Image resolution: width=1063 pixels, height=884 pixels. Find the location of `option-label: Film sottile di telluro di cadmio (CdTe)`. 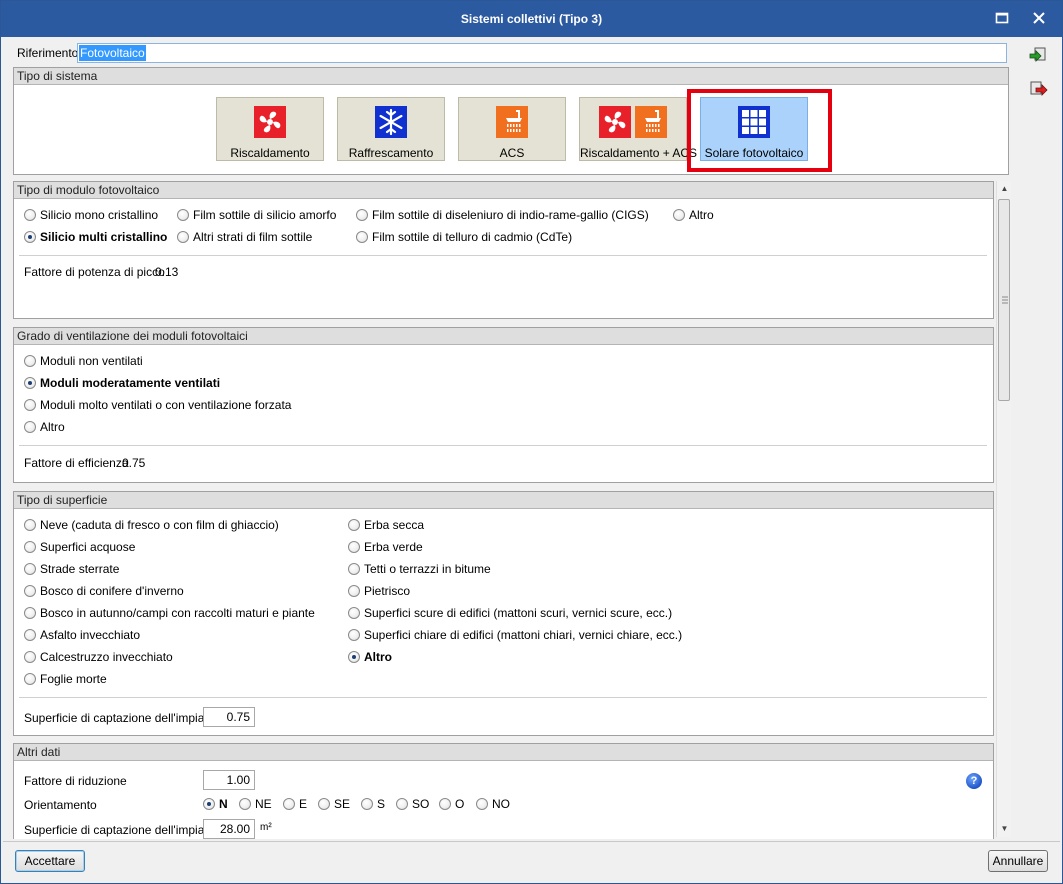

option-label: Film sottile di telluro di cadmio (CdTe) is located at coordinates (472, 237).